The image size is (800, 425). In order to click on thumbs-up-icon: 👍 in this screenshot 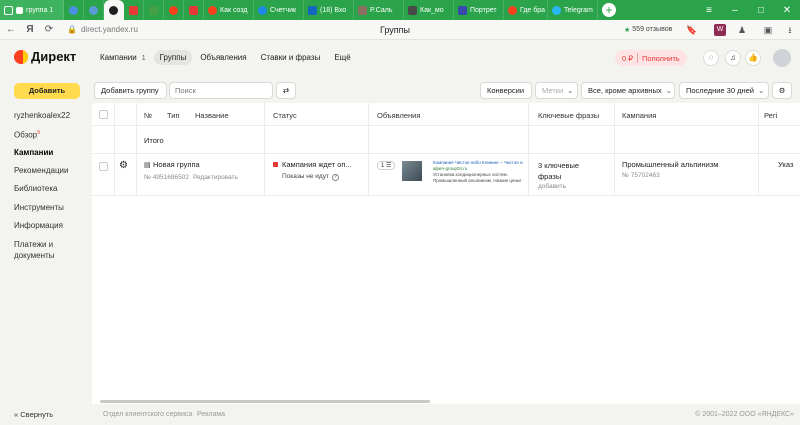, I will do `click(753, 58)`.